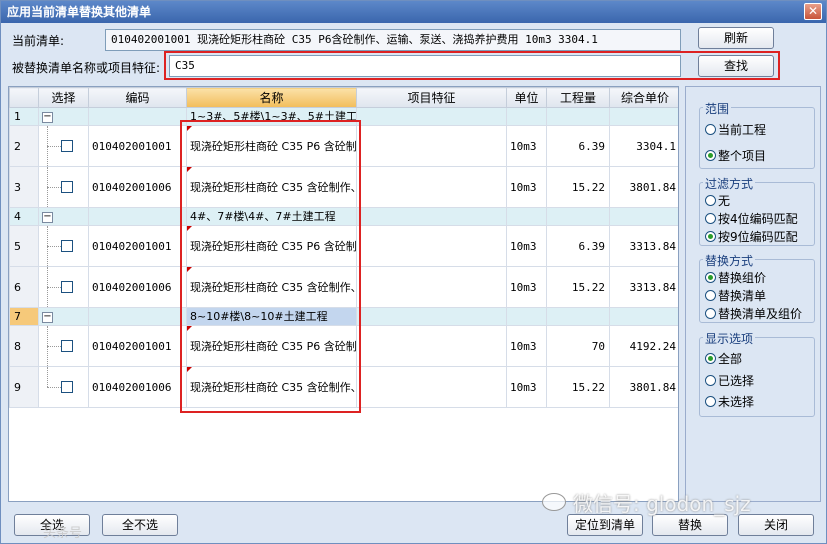  What do you see at coordinates (271, 97) in the screenshot?
I see `header-name: 名称` at bounding box center [271, 97].